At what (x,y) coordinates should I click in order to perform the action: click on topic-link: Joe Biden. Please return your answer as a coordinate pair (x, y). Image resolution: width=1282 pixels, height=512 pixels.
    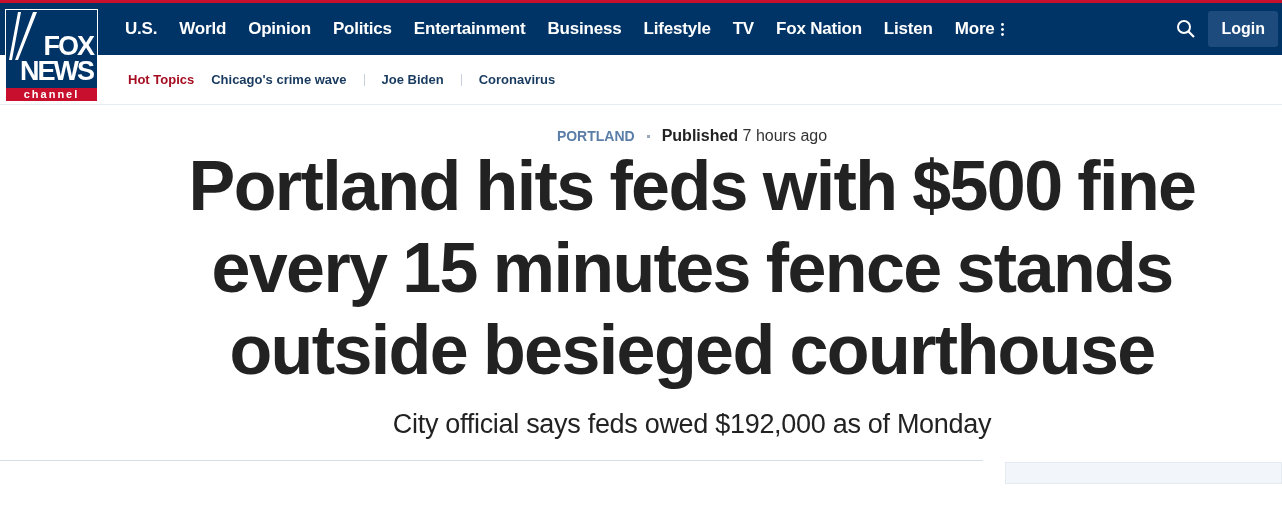
    Looking at the image, I should click on (412, 79).